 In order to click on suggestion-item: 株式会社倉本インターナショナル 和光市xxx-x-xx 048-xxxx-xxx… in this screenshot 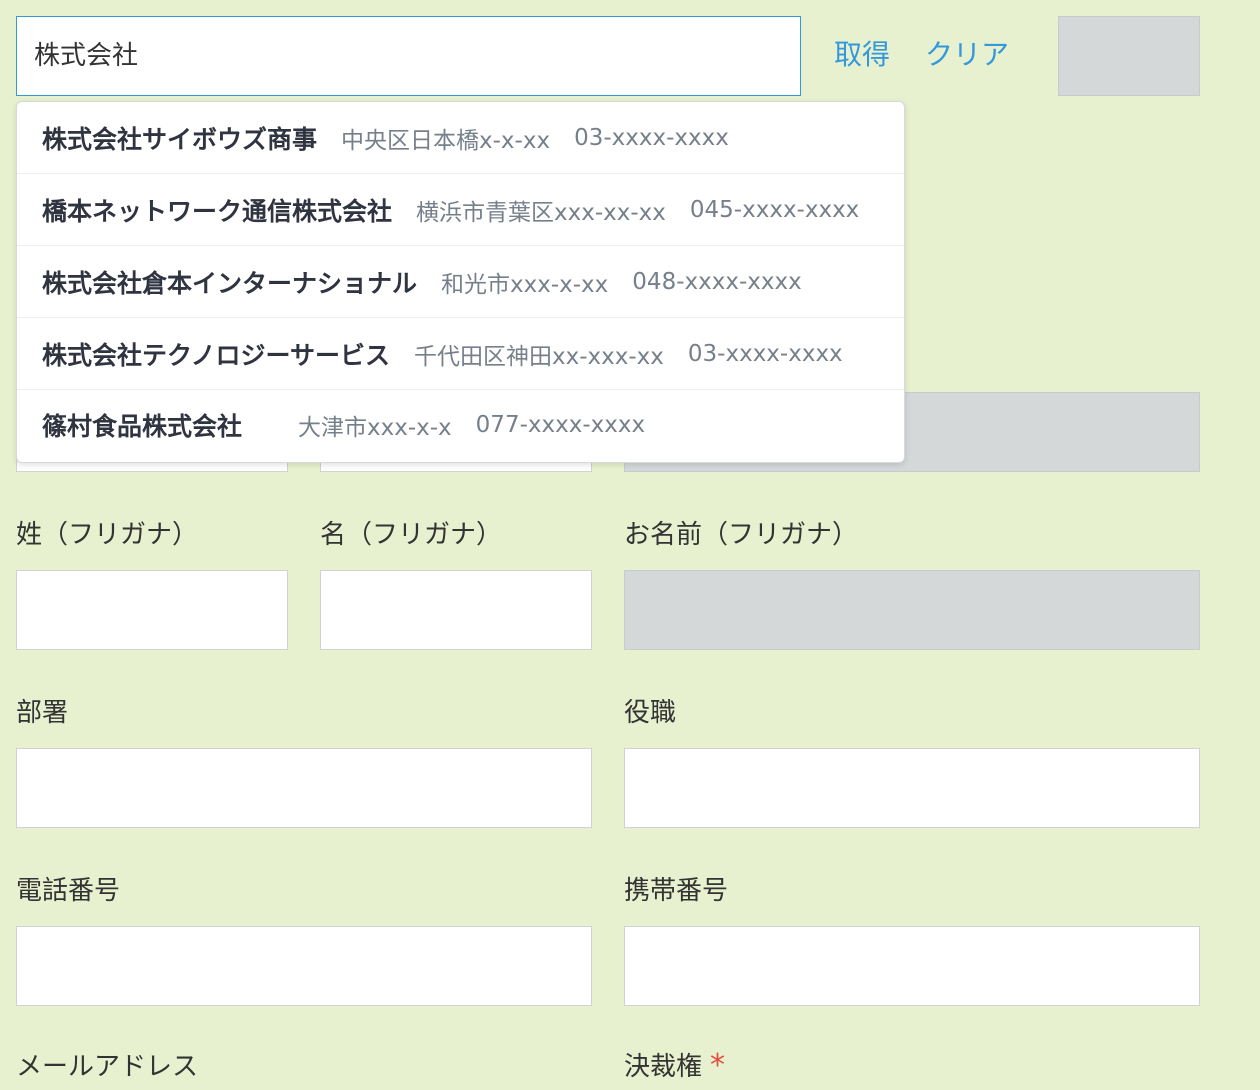, I will do `click(460, 282)`.